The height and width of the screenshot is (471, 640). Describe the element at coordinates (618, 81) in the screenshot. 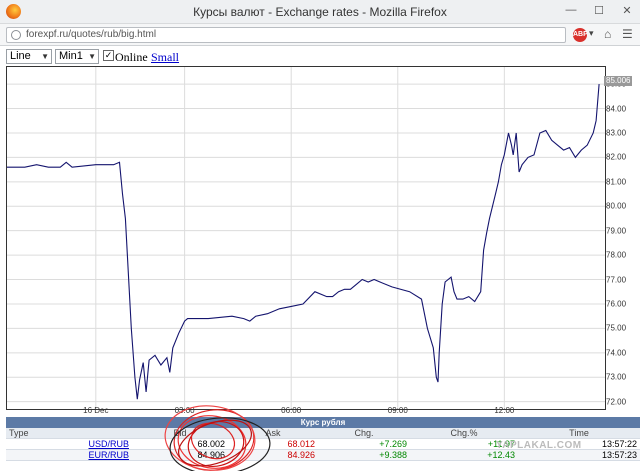

I see `last-value-label: 85.006` at that location.